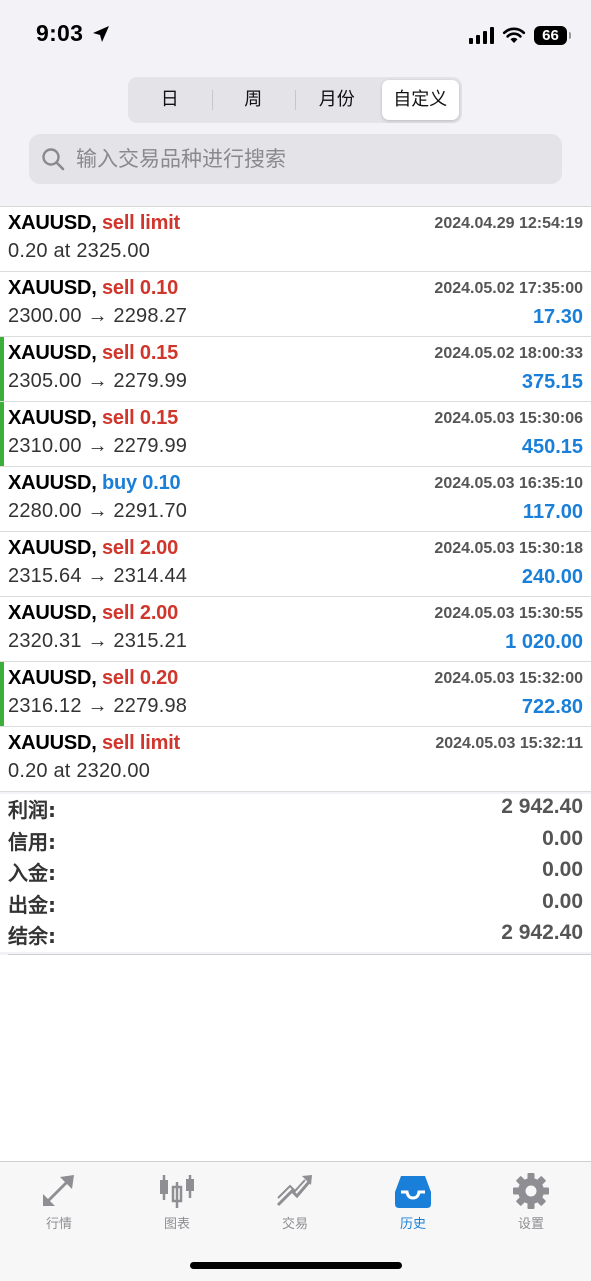  Describe the element at coordinates (420, 100) in the screenshot. I see `period-tab-custom: 自定义` at that location.